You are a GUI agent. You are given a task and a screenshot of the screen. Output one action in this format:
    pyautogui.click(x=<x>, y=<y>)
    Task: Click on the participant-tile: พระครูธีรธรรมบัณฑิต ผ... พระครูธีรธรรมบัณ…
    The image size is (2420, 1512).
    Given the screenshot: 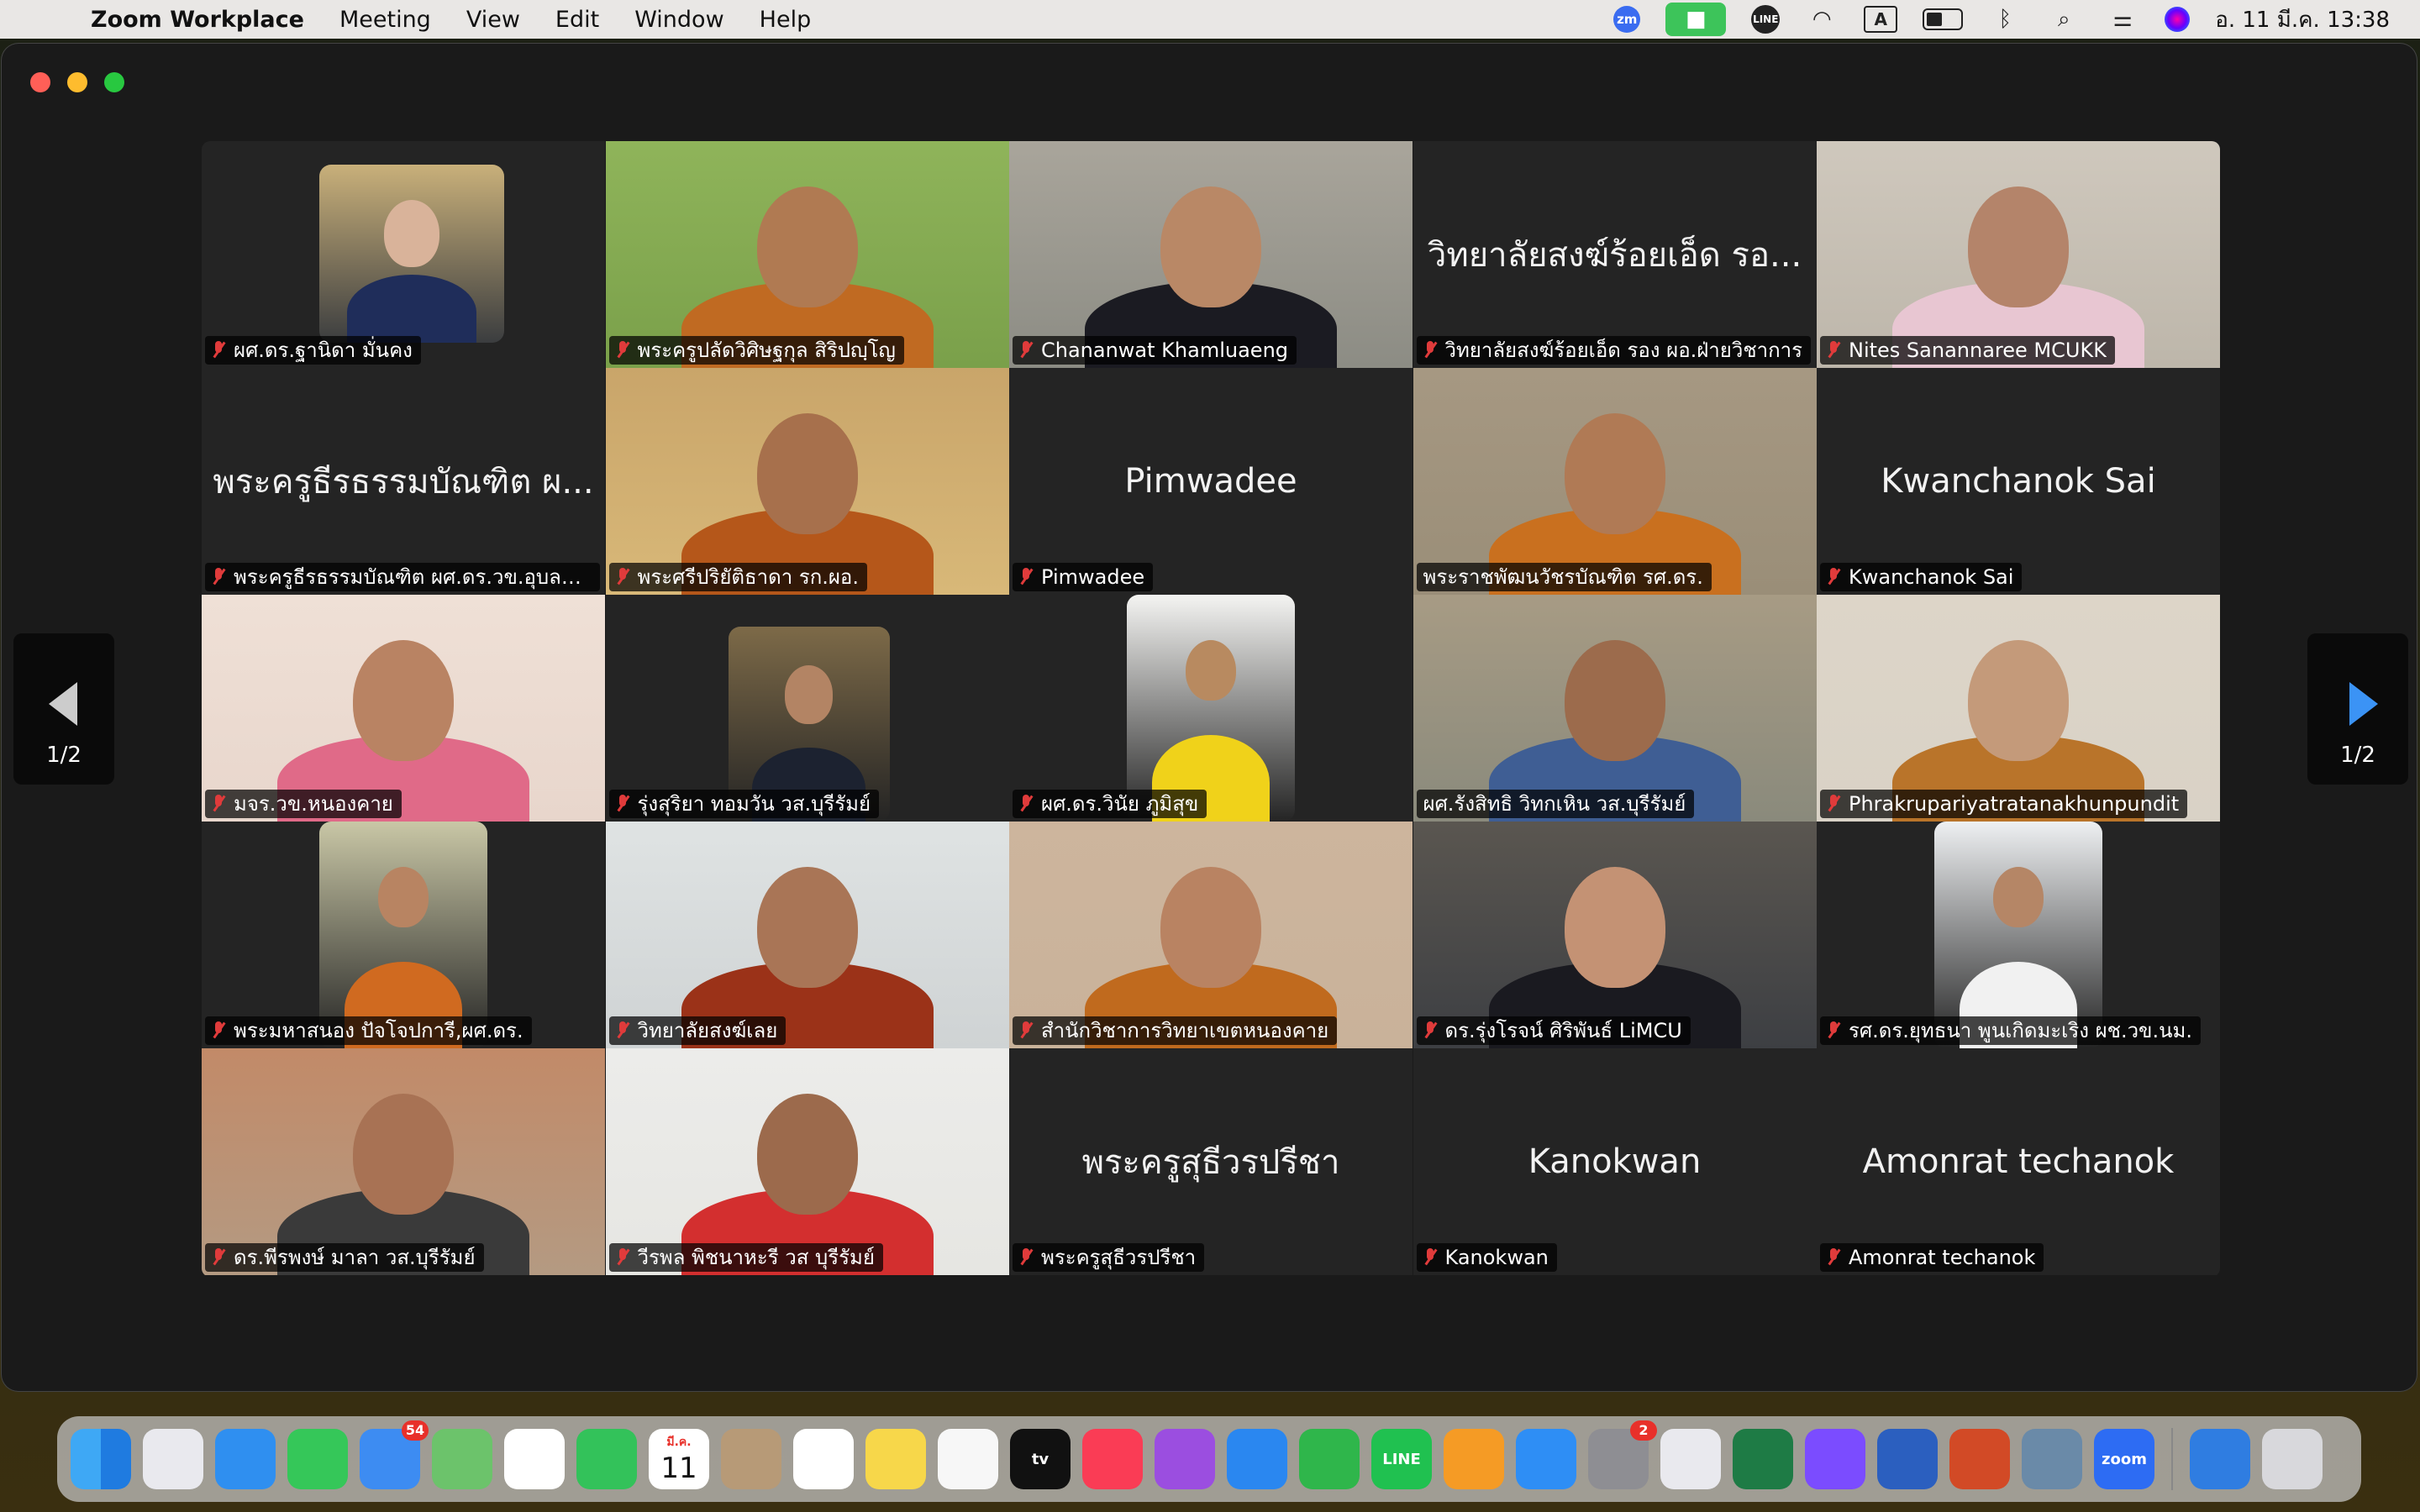 What is the action you would take?
    pyautogui.click(x=404, y=481)
    